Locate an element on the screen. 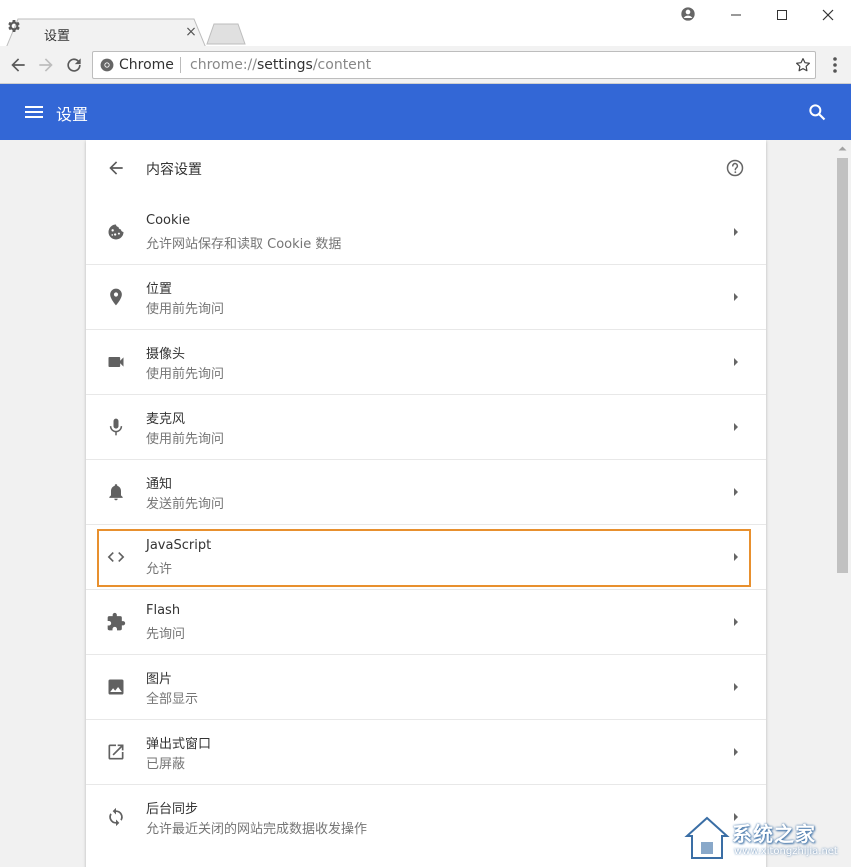 This screenshot has height=867, width=851. setting-row-camera: 摄像头 使用前先询问 is located at coordinates (426, 362).